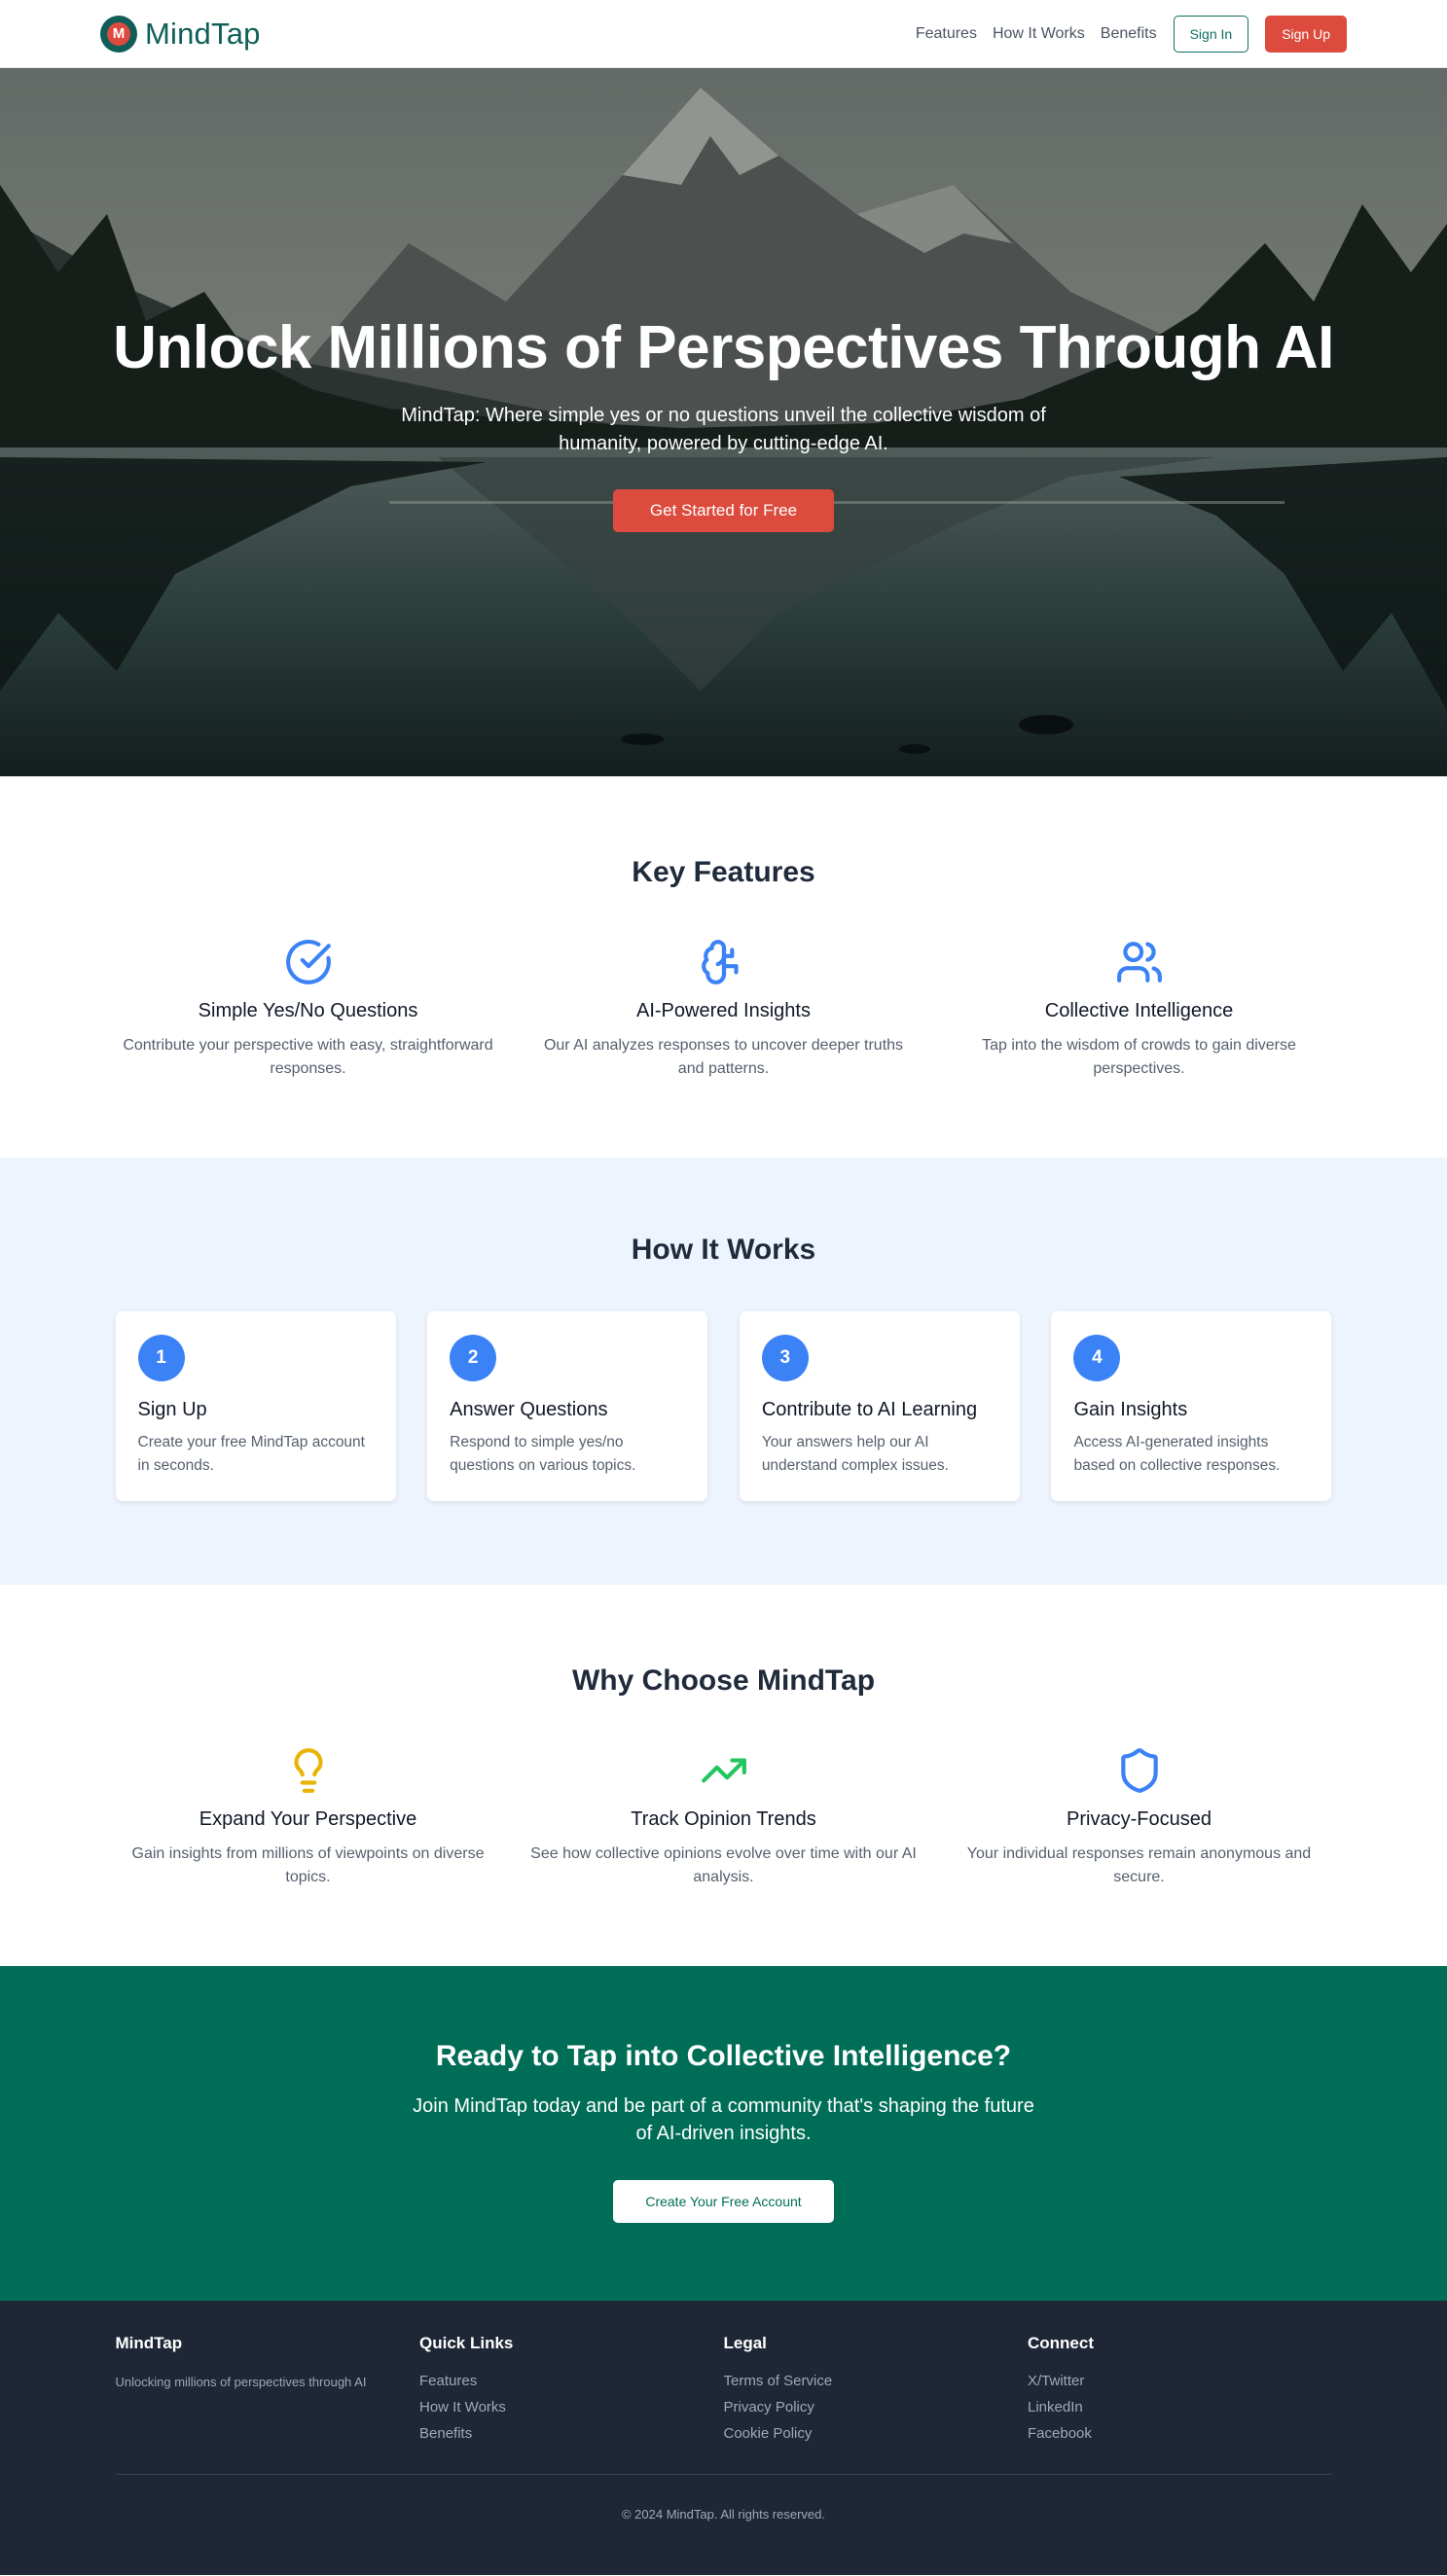  I want to click on benefit-title: Privacy-Focused, so click(1139, 1819).